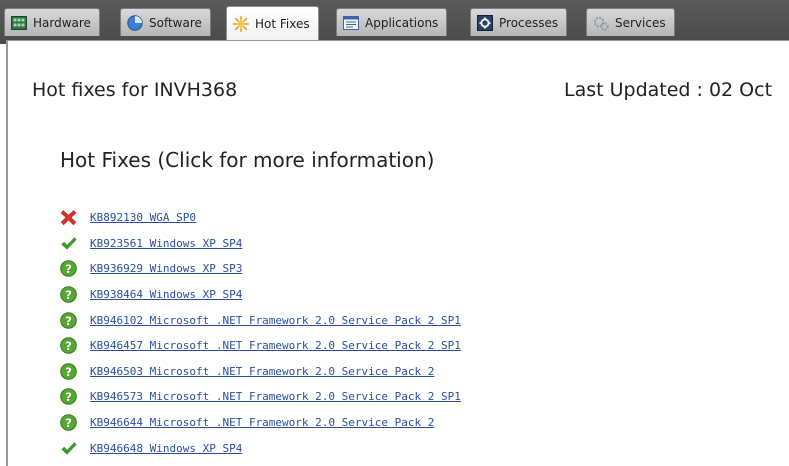 The width and height of the screenshot is (789, 466). Describe the element at coordinates (640, 22) in the screenshot. I see `tab-label: Services` at that location.